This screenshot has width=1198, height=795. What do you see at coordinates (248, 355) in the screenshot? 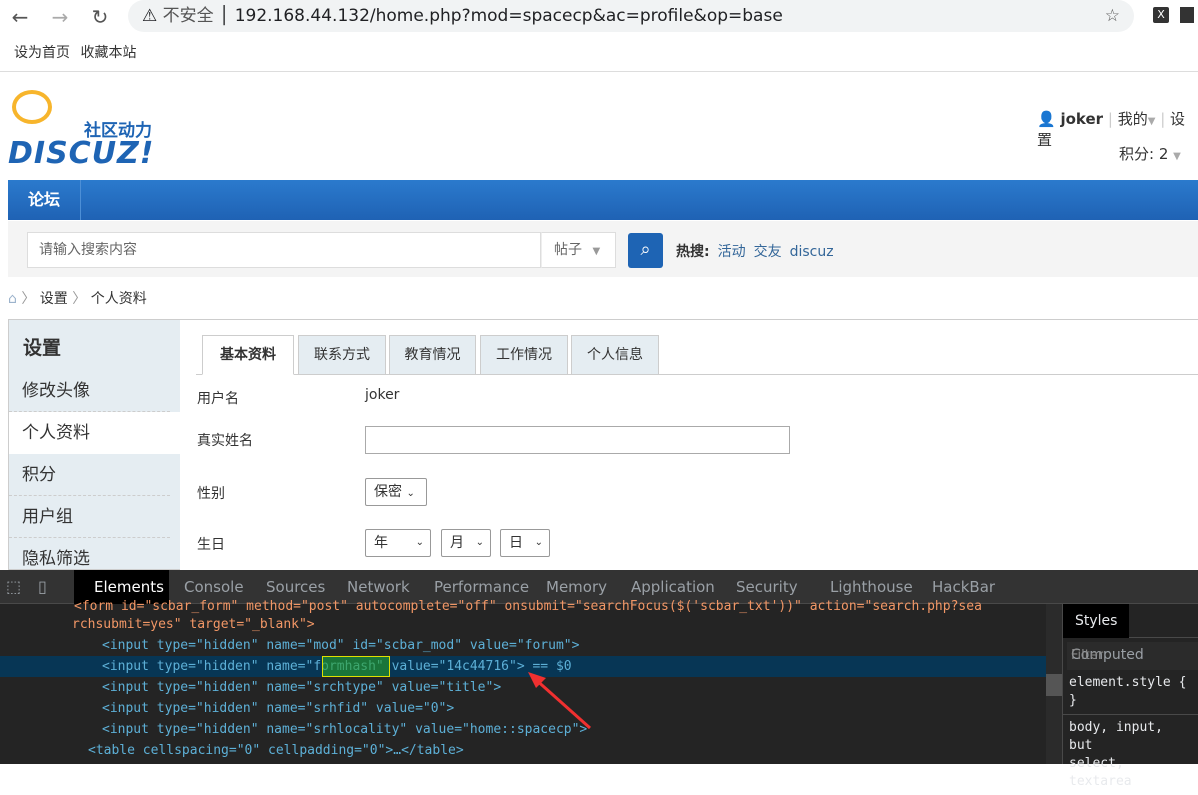
I see `tab-basic: 基本资料` at bounding box center [248, 355].